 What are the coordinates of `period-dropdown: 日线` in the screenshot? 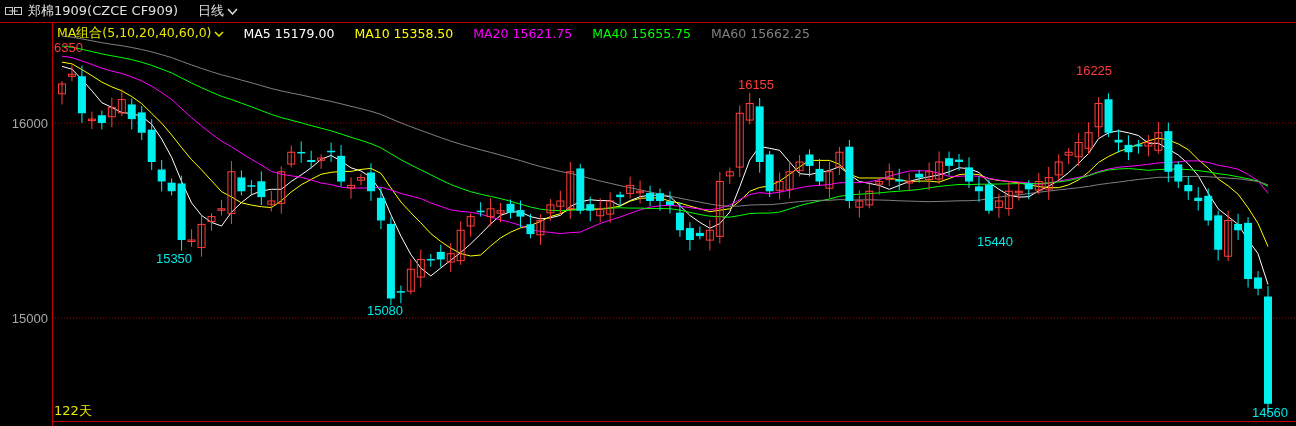 It's located at (211, 11).